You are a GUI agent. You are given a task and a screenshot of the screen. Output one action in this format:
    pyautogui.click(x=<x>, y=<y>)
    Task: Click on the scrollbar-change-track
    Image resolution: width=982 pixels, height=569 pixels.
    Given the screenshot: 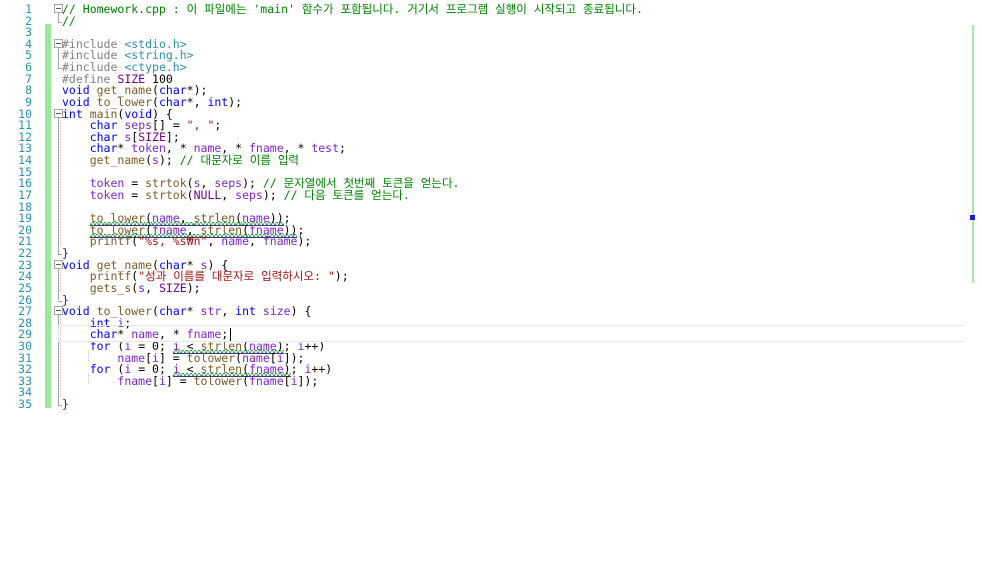 What is the action you would take?
    pyautogui.click(x=973, y=154)
    